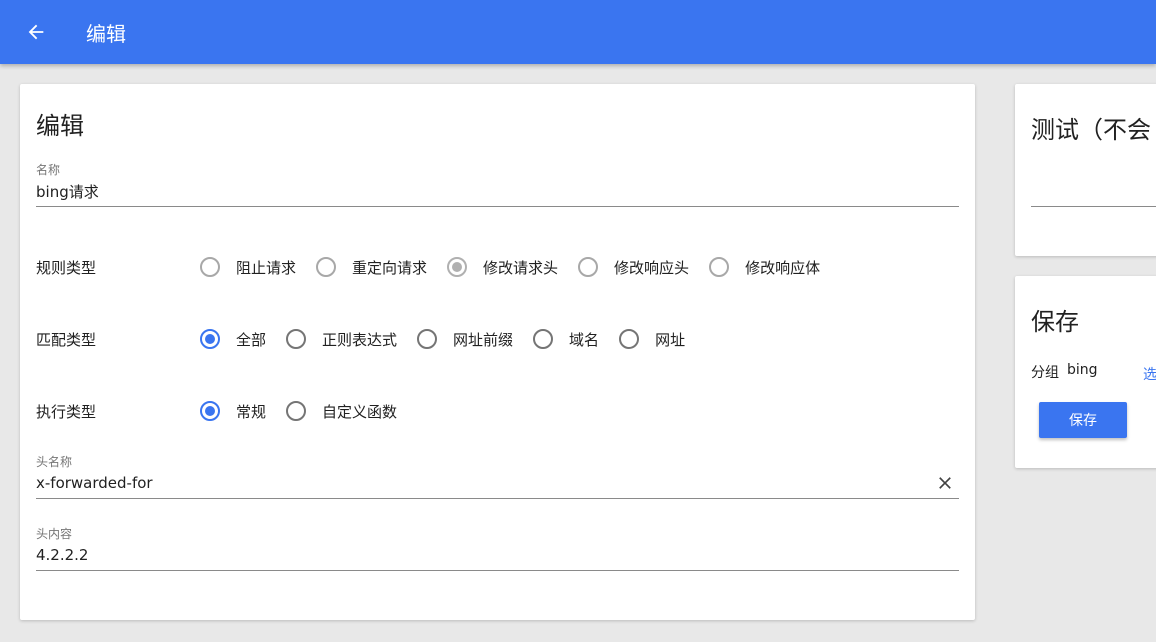 This screenshot has width=1156, height=642. I want to click on match-type-option-url-prefix: 网址前缀, so click(465, 339).